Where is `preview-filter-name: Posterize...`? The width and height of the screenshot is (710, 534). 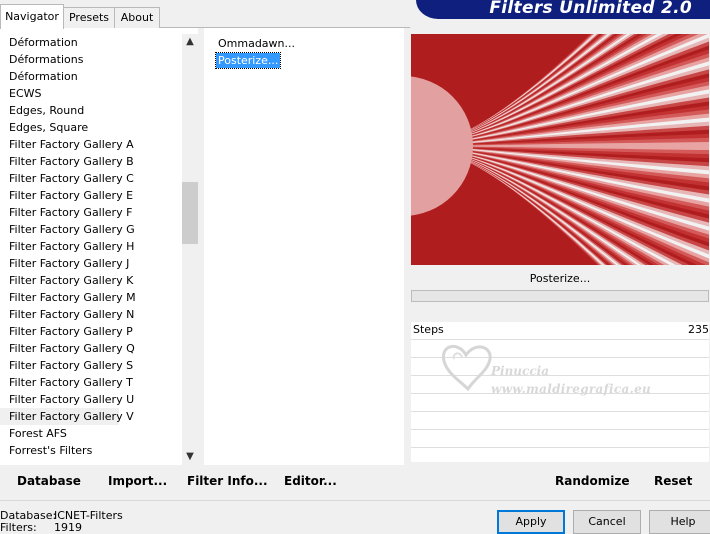
preview-filter-name: Posterize... is located at coordinates (560, 278).